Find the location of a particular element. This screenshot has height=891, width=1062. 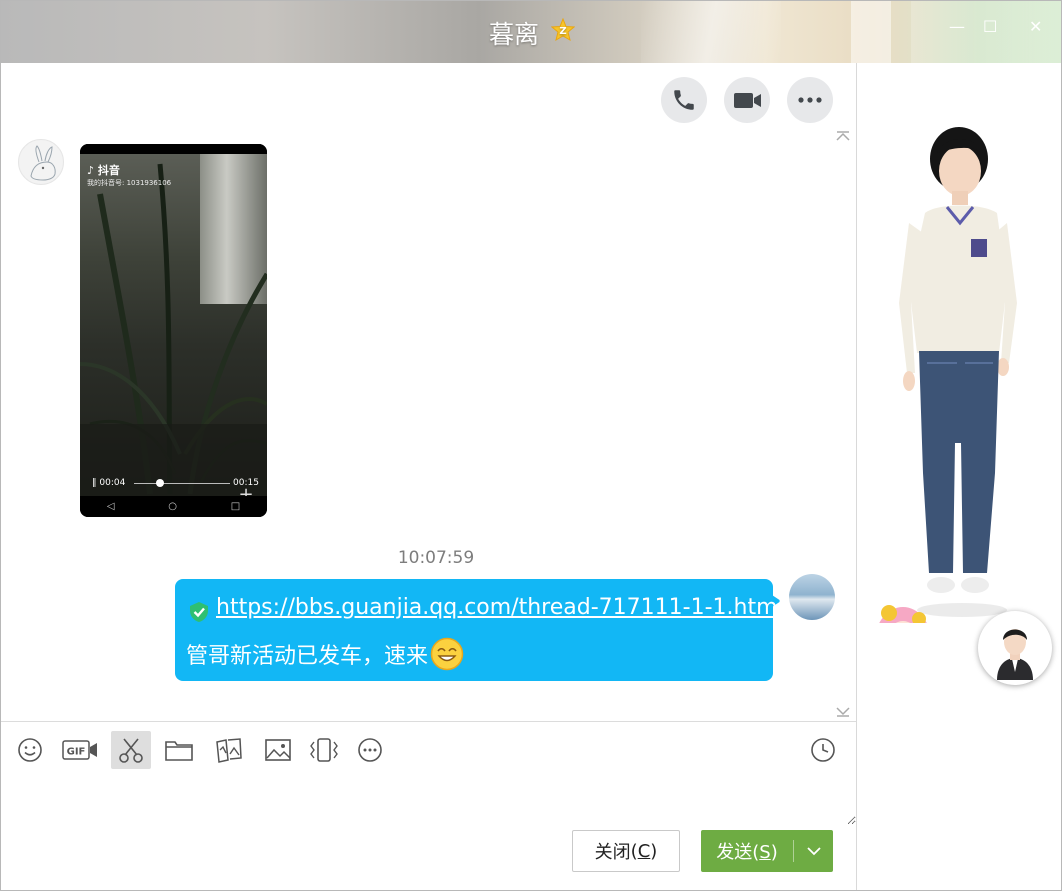

shake-icon is located at coordinates (324, 750).